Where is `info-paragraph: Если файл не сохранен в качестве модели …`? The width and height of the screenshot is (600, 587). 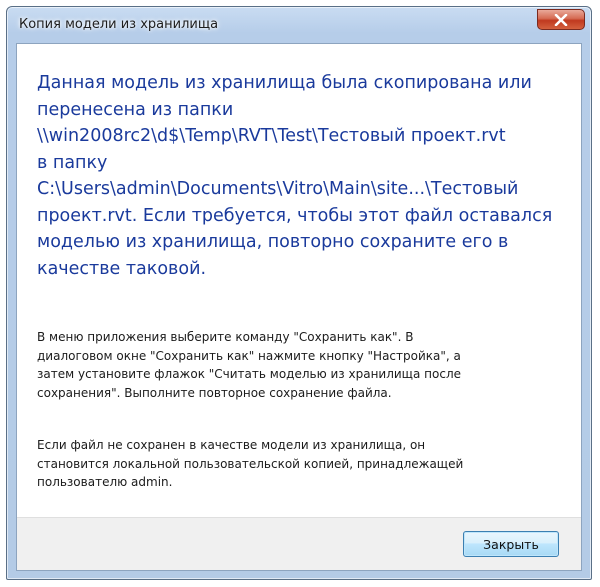 info-paragraph: Если файл не сохранен в качестве модели … is located at coordinates (250, 463).